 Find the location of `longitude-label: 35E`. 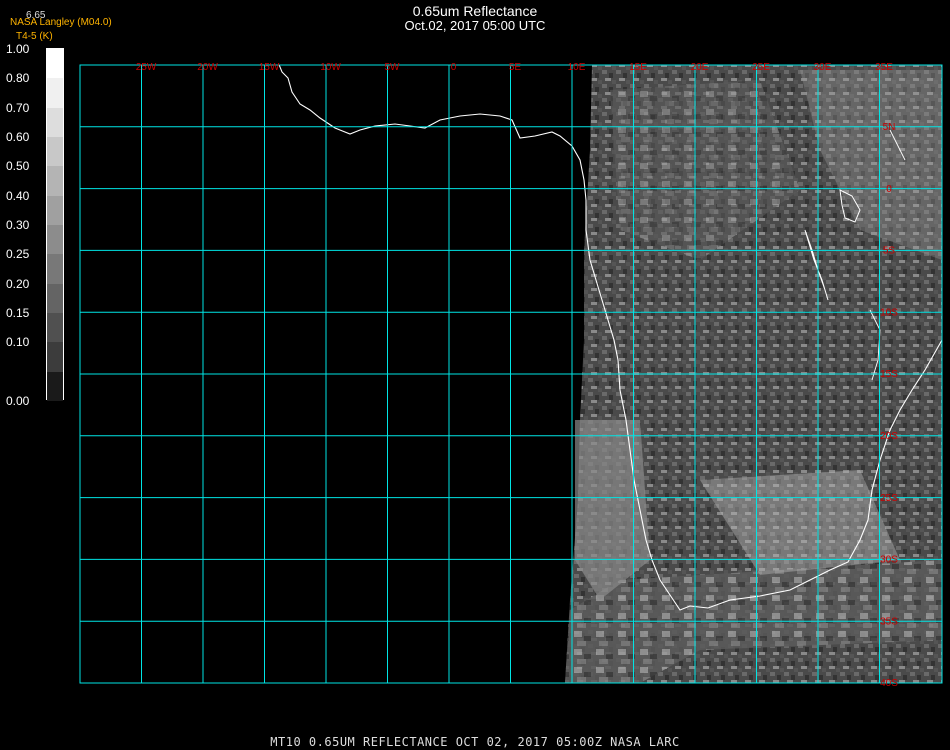

longitude-label: 35E is located at coordinates (884, 67).